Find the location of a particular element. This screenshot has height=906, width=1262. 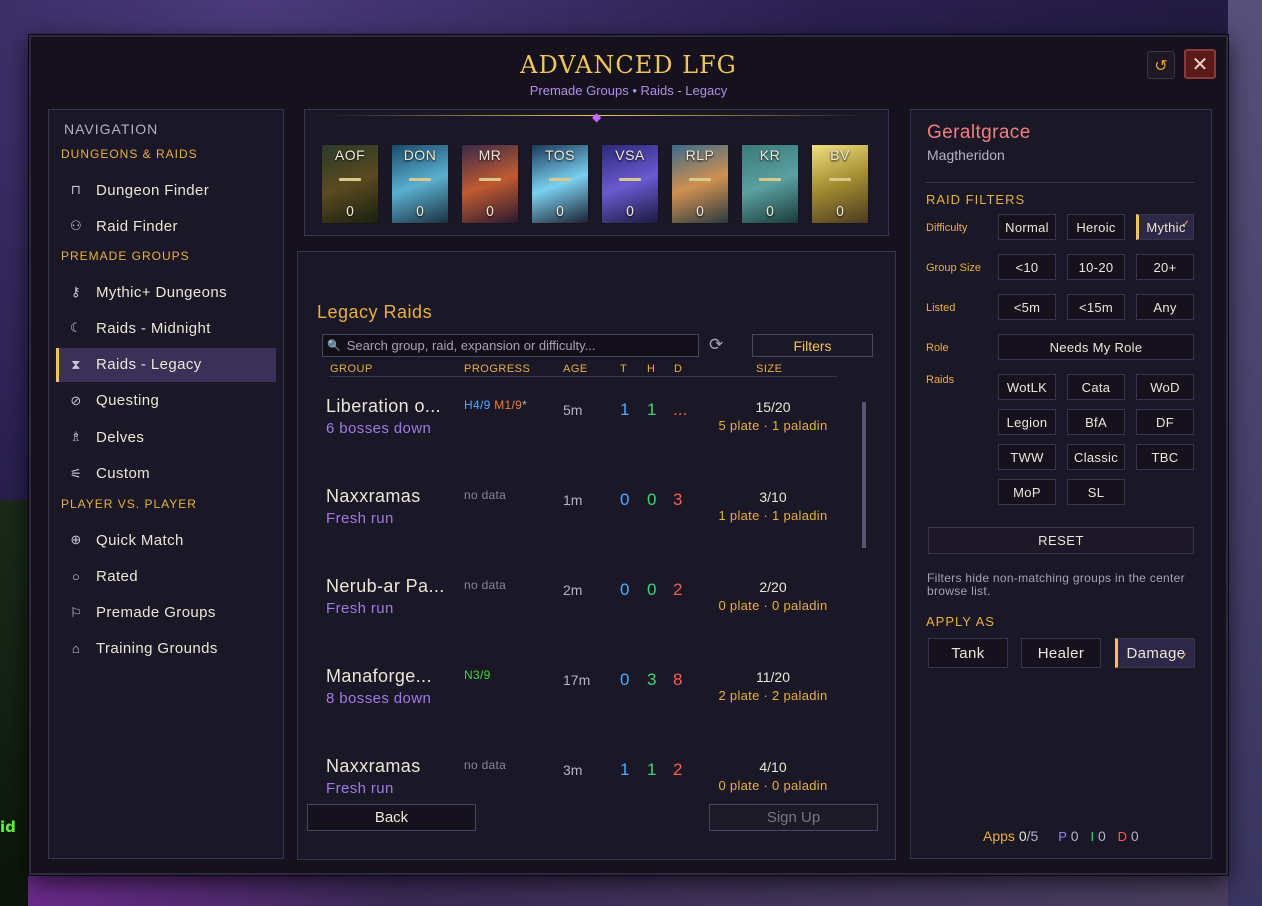

crosshair-icon: ⊕ is located at coordinates (76, 539).